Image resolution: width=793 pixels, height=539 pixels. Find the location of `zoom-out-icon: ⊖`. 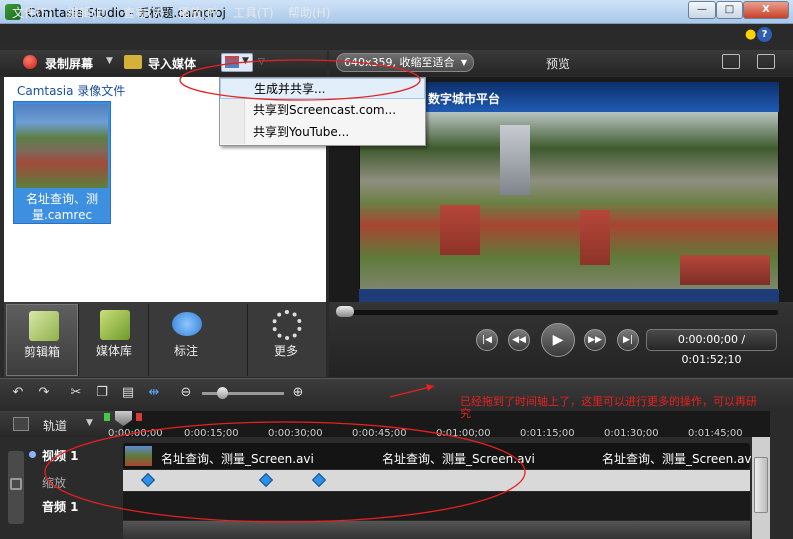

zoom-out-icon: ⊖ is located at coordinates (186, 393).